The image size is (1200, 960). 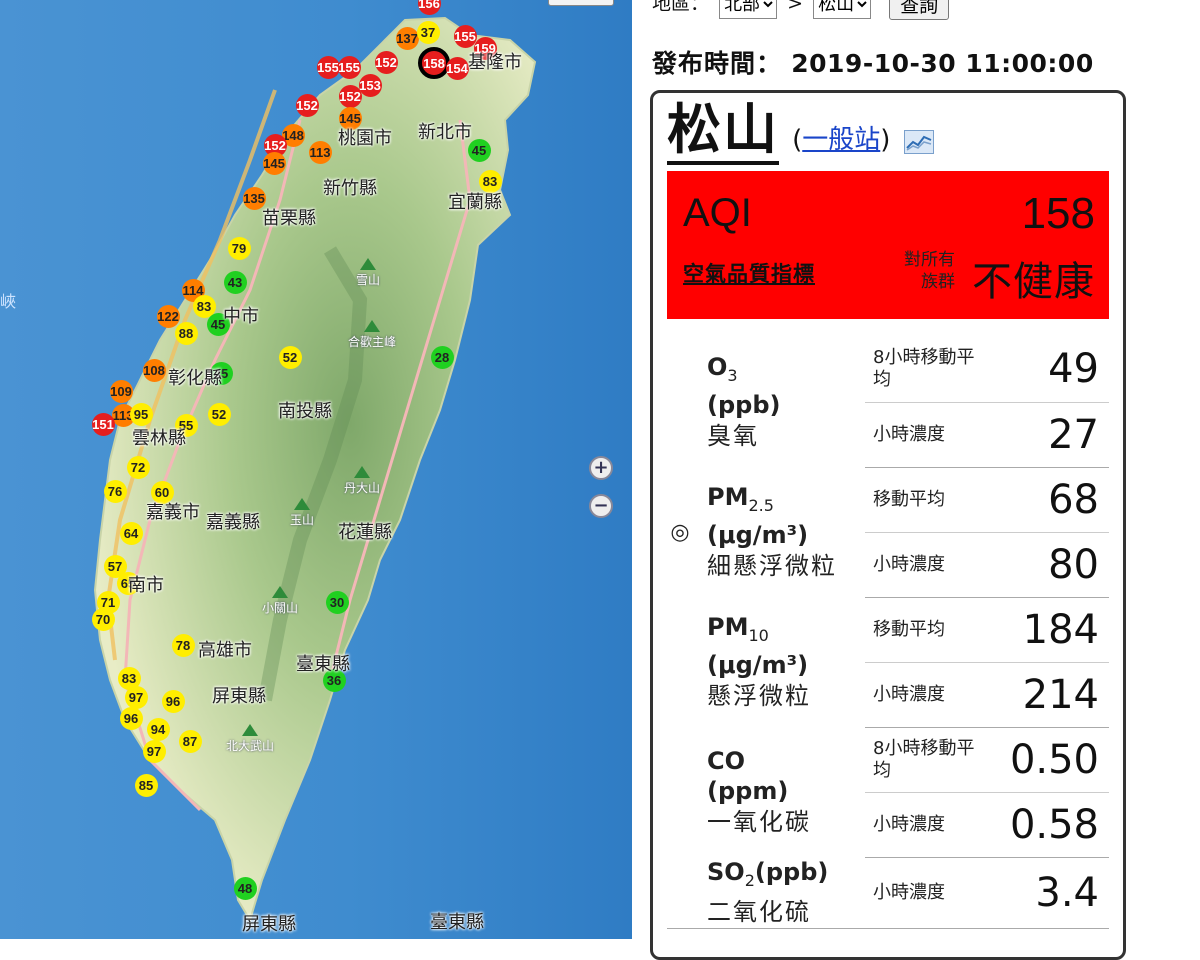 What do you see at coordinates (190, 741) in the screenshot?
I see `station-marker: 87` at bounding box center [190, 741].